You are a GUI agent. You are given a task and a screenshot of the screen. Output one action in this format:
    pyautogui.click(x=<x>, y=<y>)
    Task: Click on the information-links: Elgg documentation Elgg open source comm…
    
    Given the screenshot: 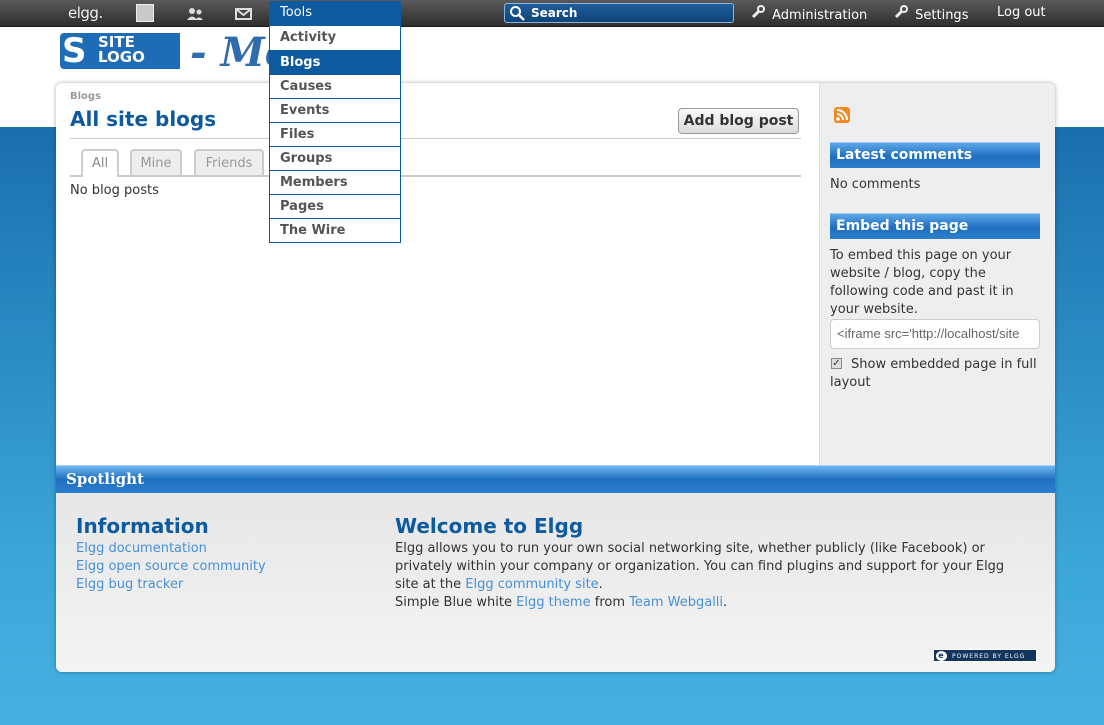 What is the action you would take?
    pyautogui.click(x=171, y=567)
    